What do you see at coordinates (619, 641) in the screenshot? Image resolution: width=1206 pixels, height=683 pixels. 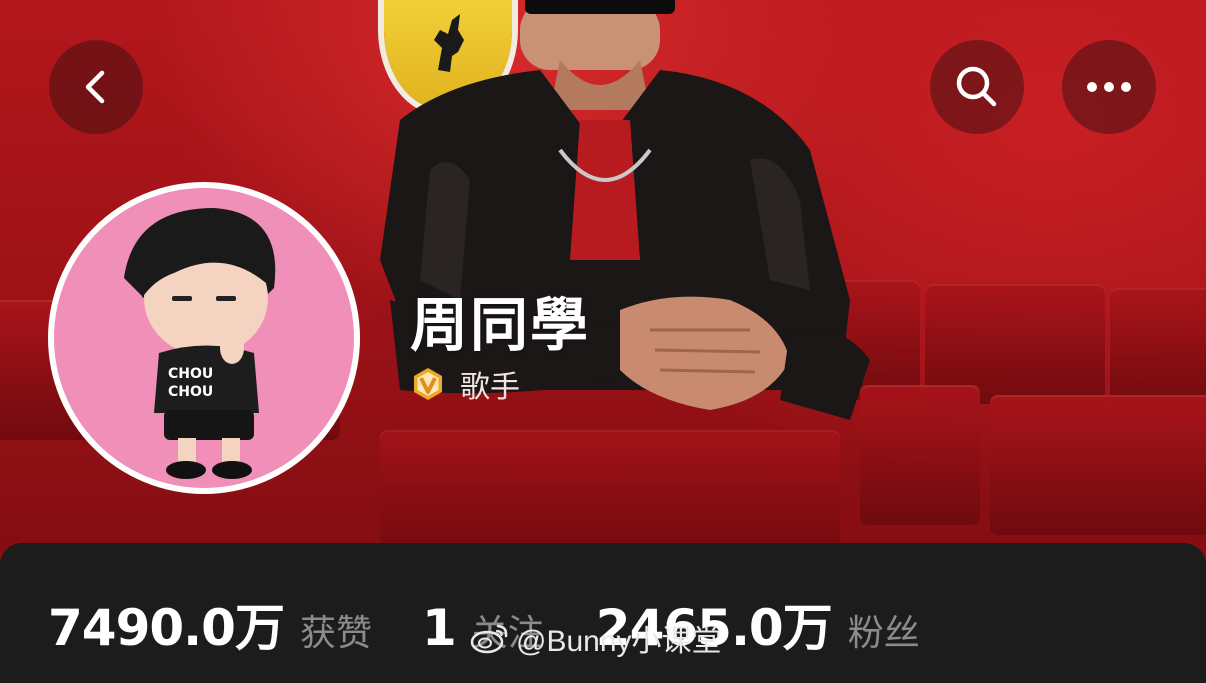 I see `watermark-text: @Bunny小课堂` at bounding box center [619, 641].